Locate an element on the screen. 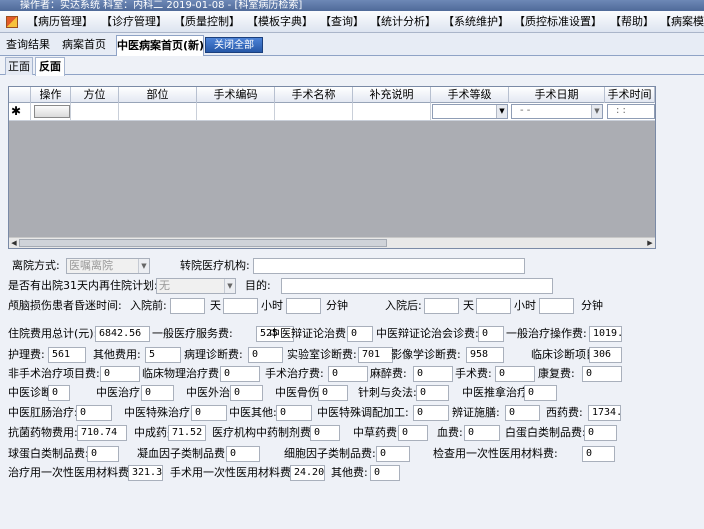 The height and width of the screenshot is (529, 704). fee-input: 1019.5 is located at coordinates (605, 334).